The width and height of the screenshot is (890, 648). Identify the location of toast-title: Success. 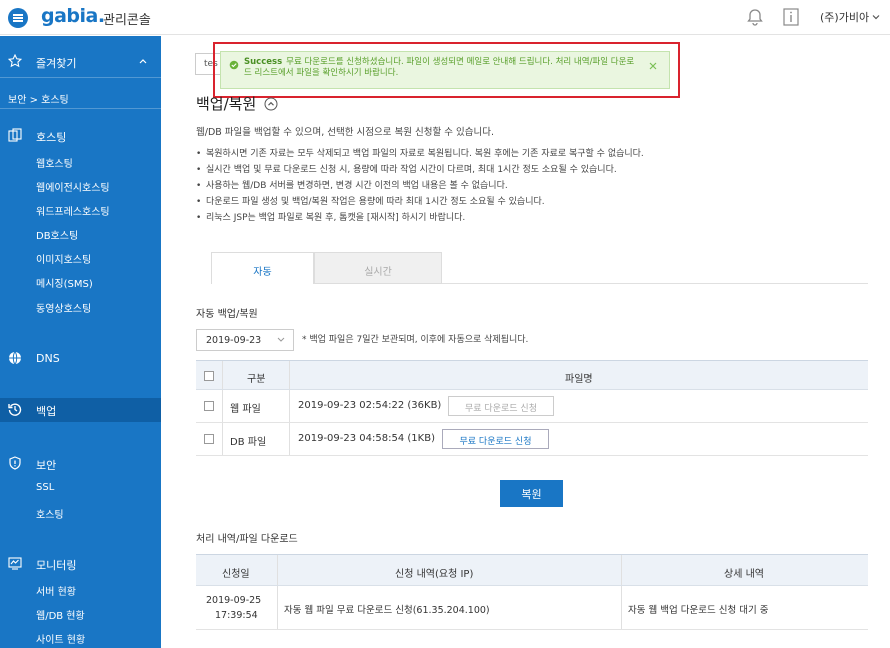
(263, 62).